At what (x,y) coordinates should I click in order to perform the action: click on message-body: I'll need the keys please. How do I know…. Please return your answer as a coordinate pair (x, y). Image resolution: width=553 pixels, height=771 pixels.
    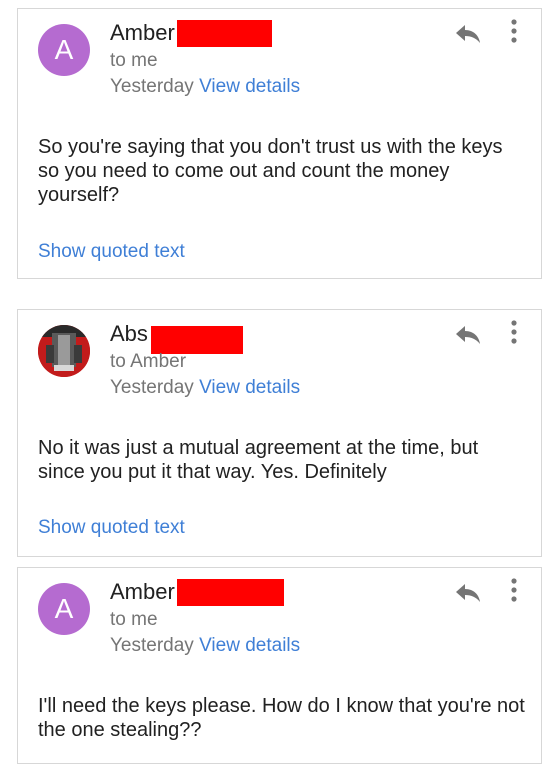
    Looking at the image, I should click on (281, 718).